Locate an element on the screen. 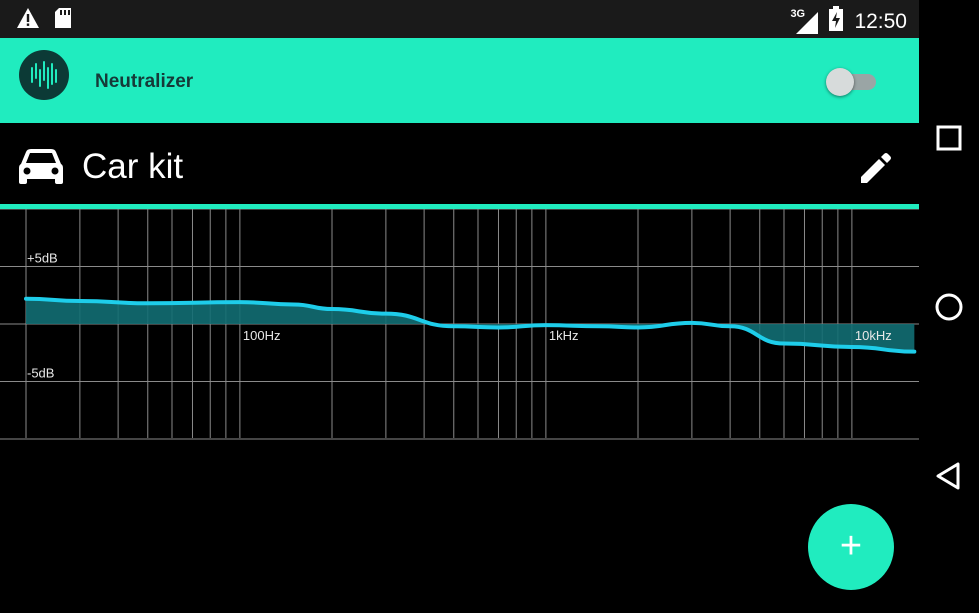 The width and height of the screenshot is (979, 613). back-triangle-icon is located at coordinates (948, 476).